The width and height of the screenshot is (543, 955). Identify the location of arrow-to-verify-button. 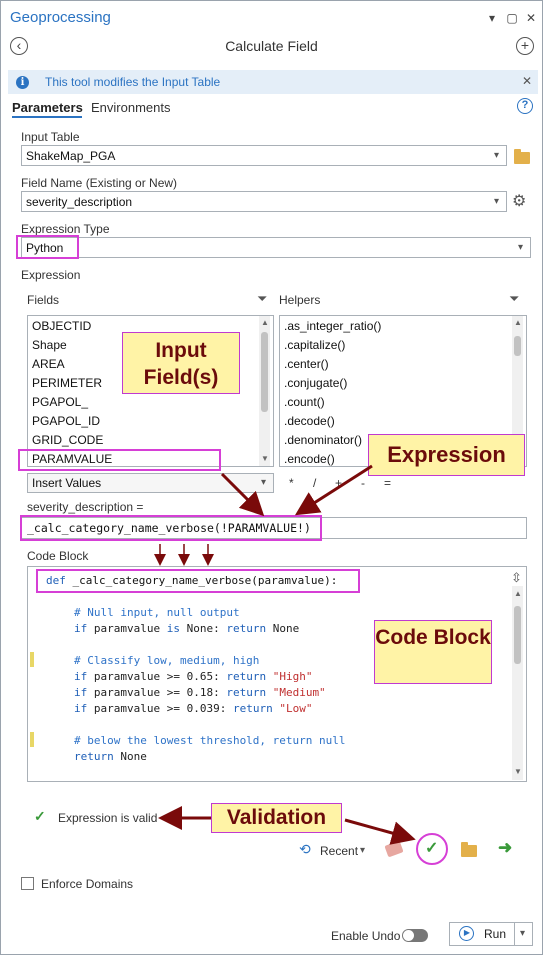
(380, 831).